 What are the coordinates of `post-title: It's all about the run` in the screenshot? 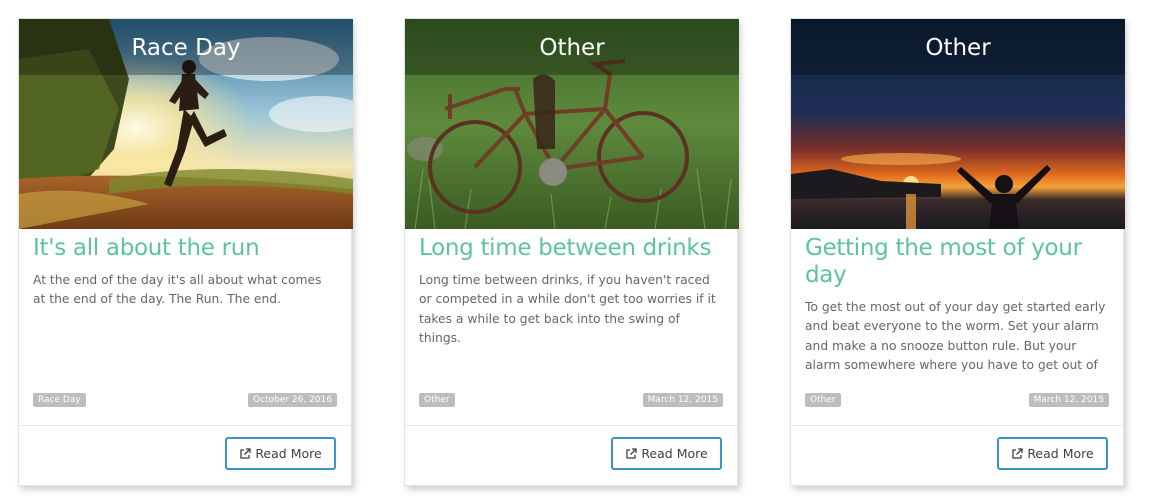 It's located at (185, 248).